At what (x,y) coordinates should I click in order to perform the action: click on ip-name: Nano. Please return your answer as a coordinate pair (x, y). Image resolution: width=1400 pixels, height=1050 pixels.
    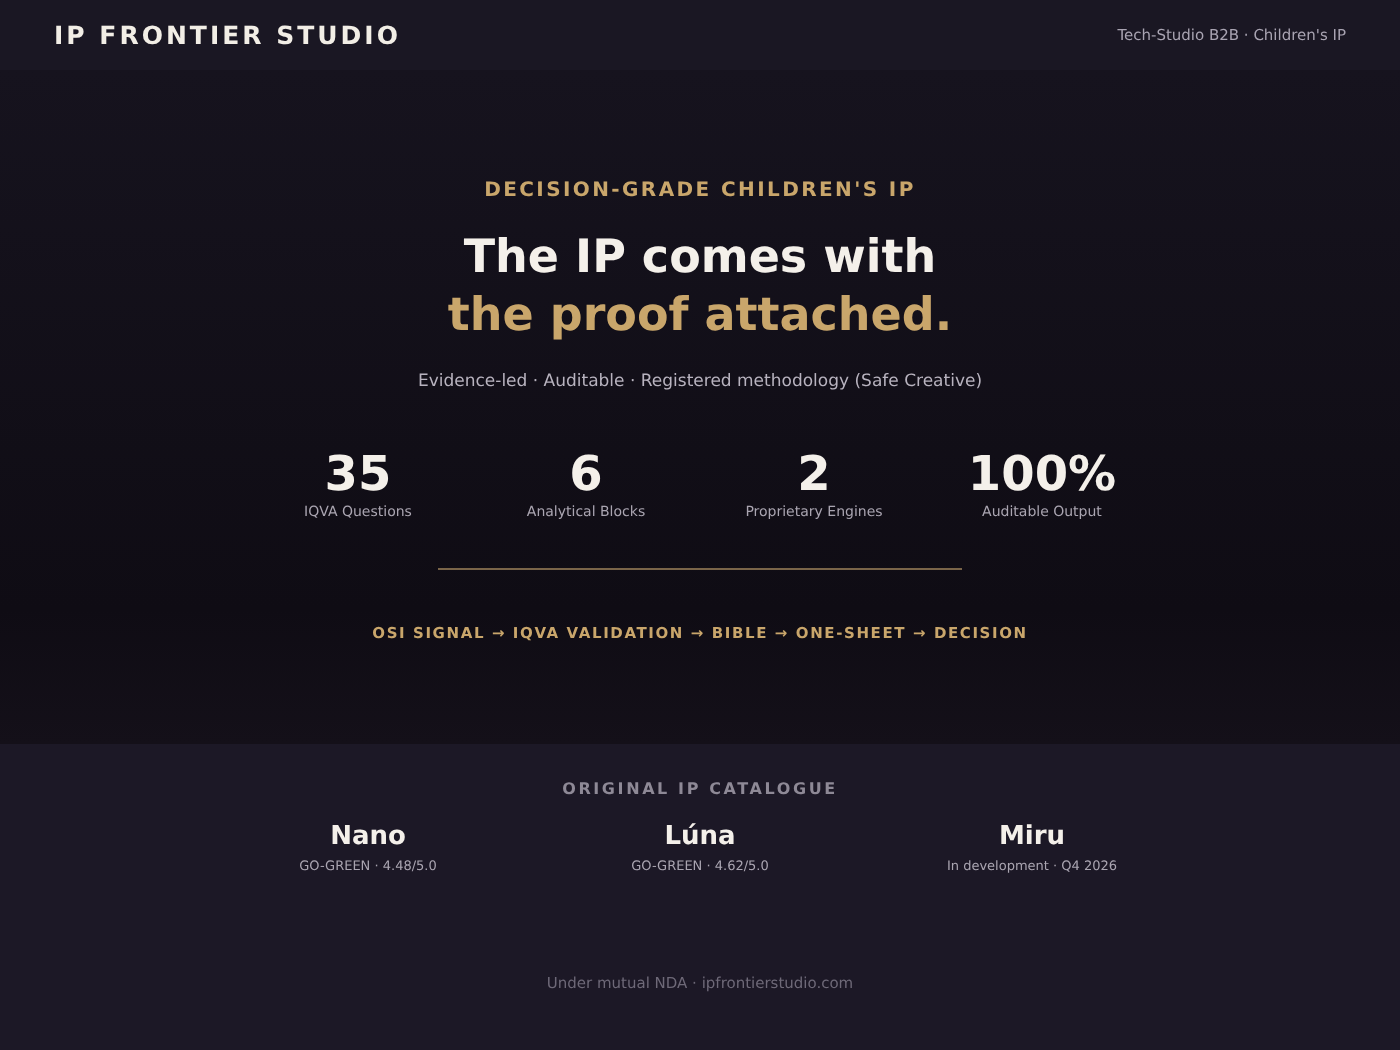
    Looking at the image, I should click on (368, 837).